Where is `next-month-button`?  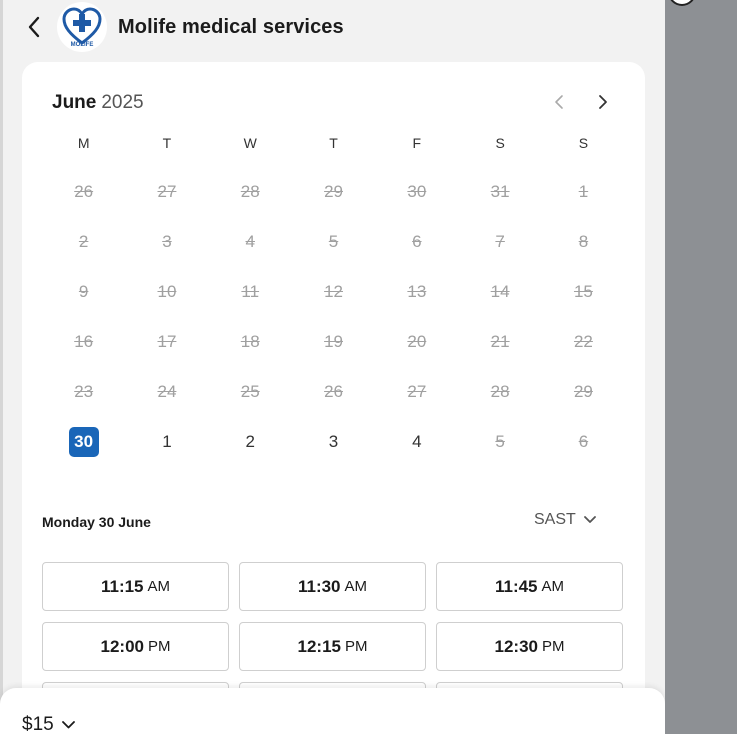
next-month-button is located at coordinates (603, 102).